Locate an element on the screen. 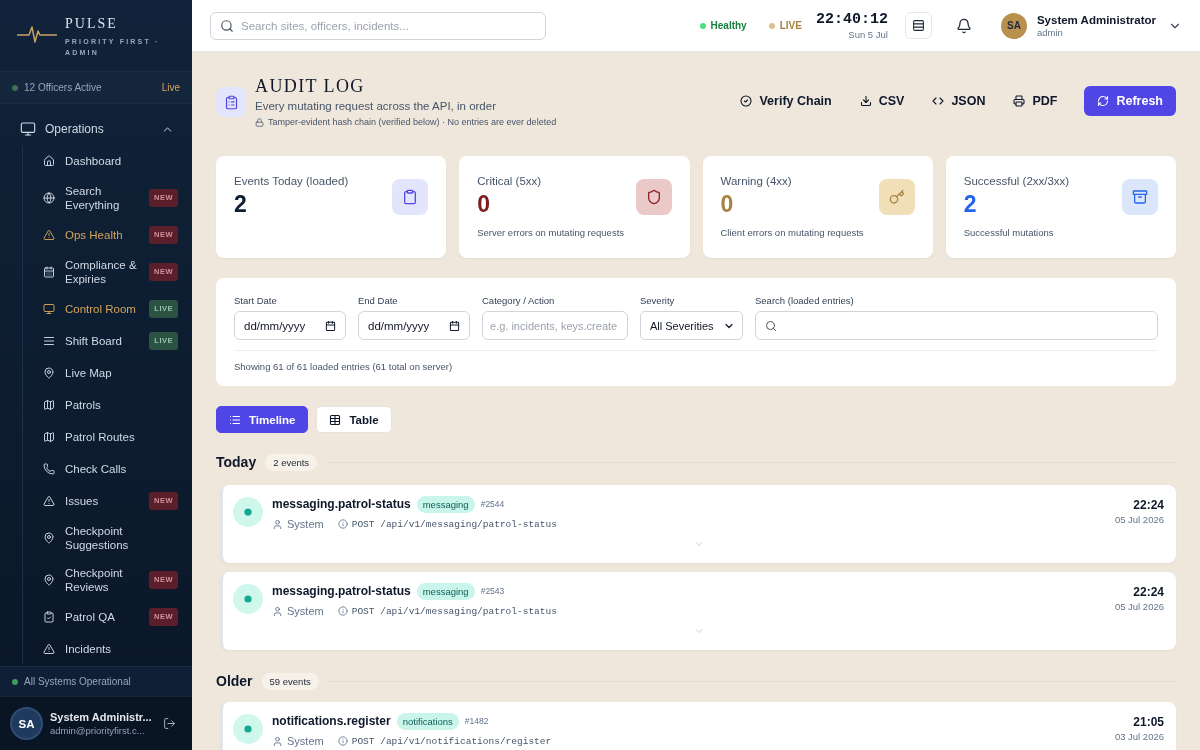 This screenshot has width=1200, height=750. clipboard-list-icon is located at coordinates (231, 102).